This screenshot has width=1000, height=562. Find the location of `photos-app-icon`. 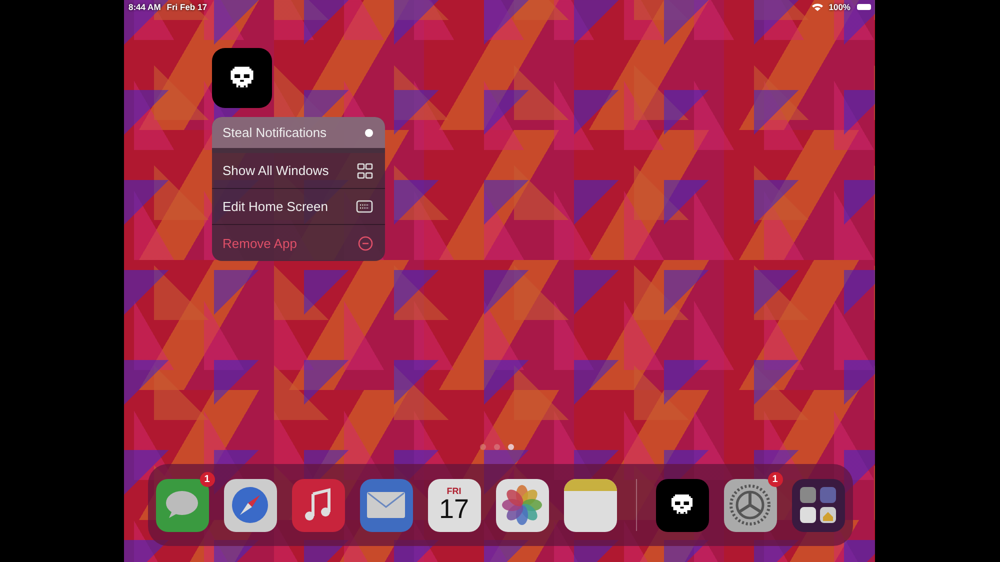

photos-app-icon is located at coordinates (522, 505).